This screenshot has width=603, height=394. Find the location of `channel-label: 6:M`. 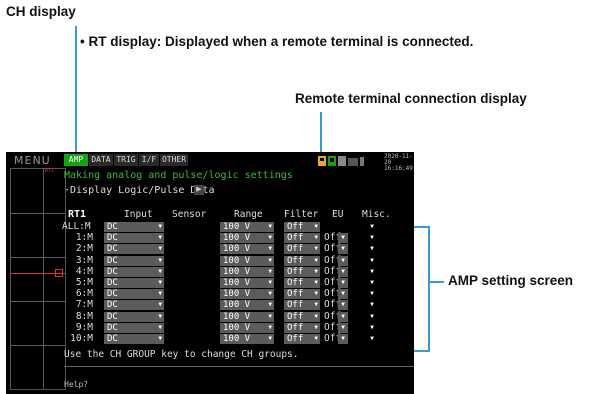

channel-label: 6:M is located at coordinates (84, 294).